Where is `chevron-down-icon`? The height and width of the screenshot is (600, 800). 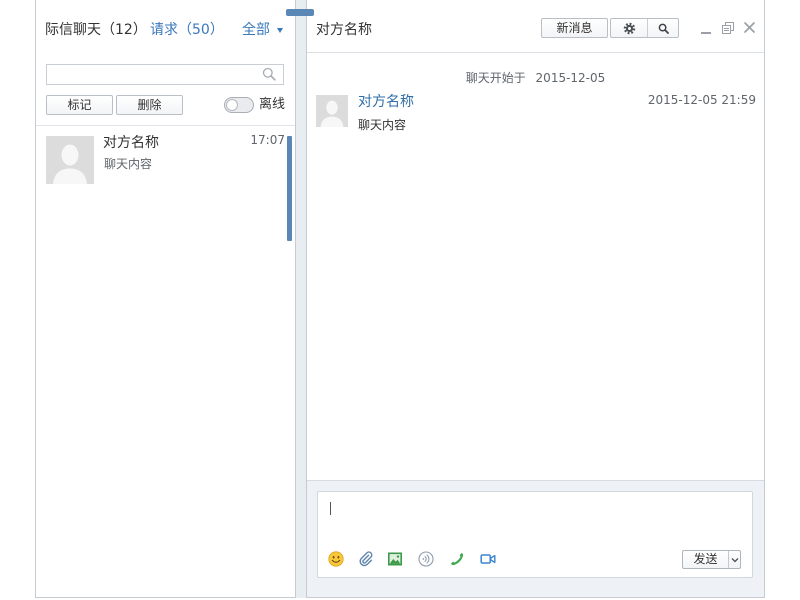 chevron-down-icon is located at coordinates (735, 560).